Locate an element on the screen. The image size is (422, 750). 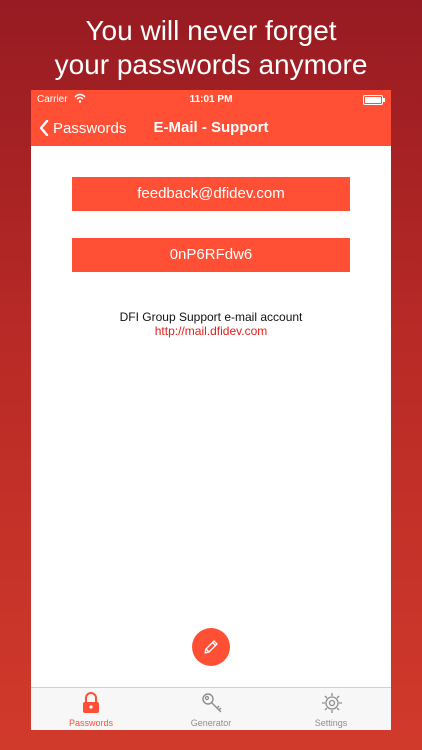
back-button-label: Passwords is located at coordinates (90, 128).